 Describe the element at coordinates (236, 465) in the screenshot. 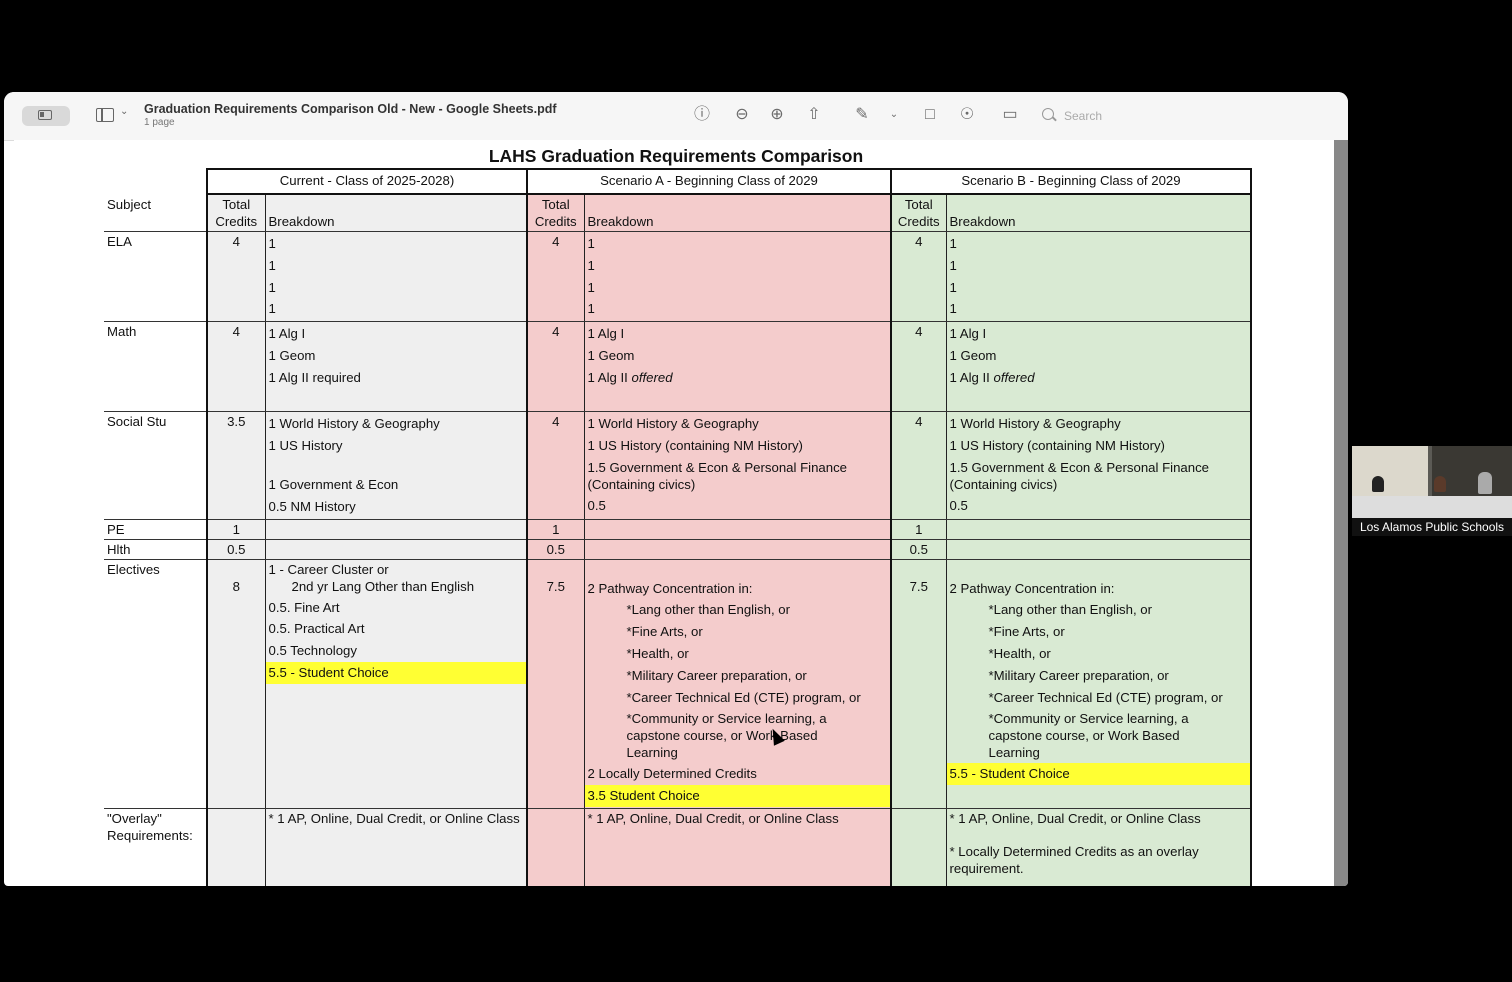

I see `total-credits-cell: 3.5` at that location.